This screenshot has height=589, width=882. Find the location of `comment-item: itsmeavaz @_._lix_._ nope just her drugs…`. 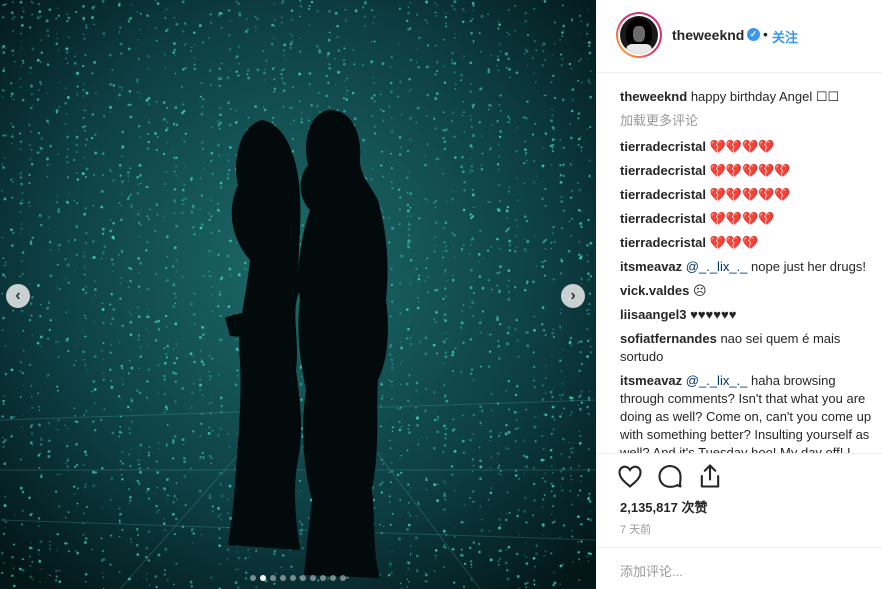

comment-item: itsmeavaz @_._lix_._ nope just her drugs… is located at coordinates (751, 267).